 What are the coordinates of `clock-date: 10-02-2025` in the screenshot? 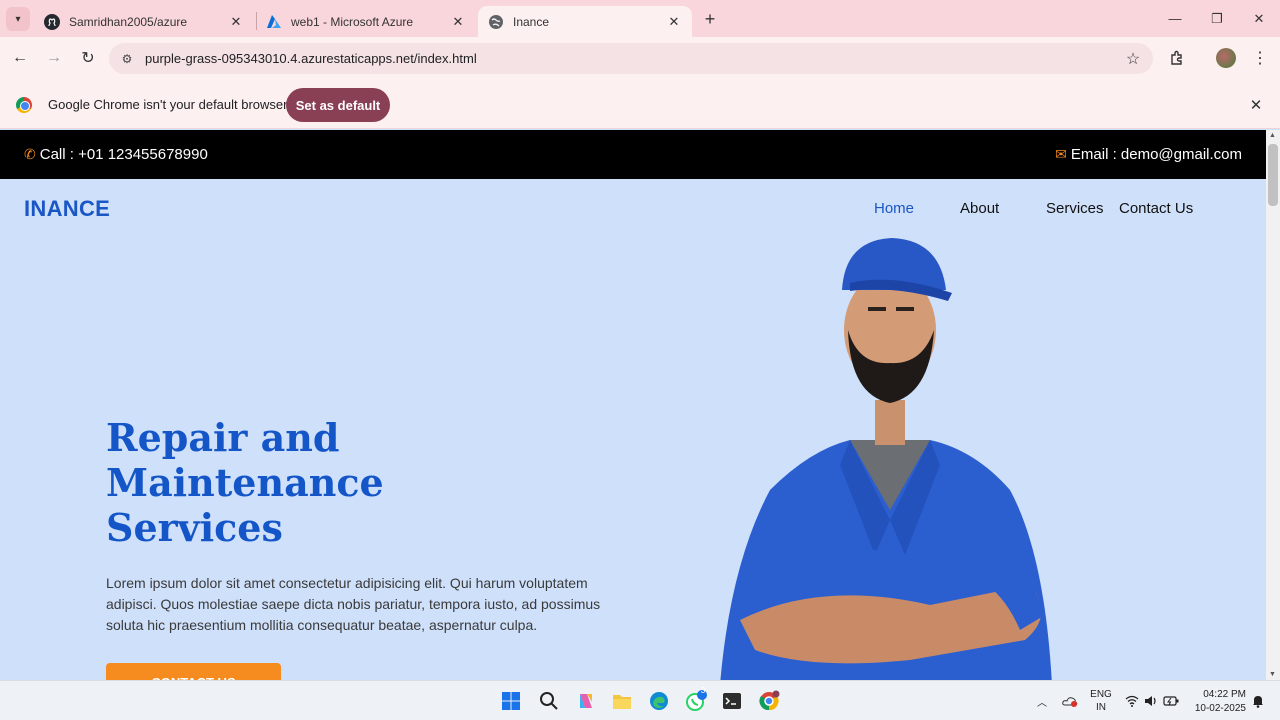 It's located at (1220, 708).